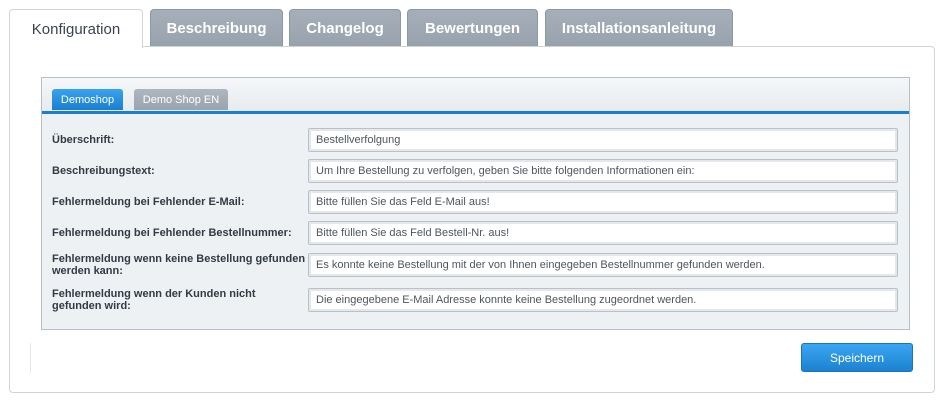  What do you see at coordinates (30, 358) in the screenshot?
I see `divider` at bounding box center [30, 358].